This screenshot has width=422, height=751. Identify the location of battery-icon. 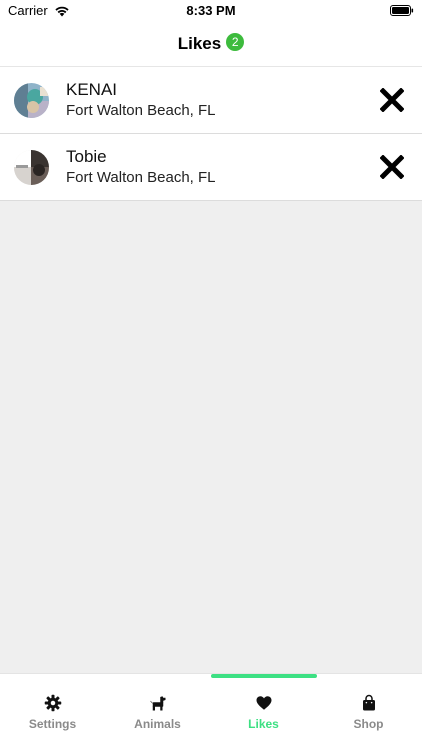
(402, 10).